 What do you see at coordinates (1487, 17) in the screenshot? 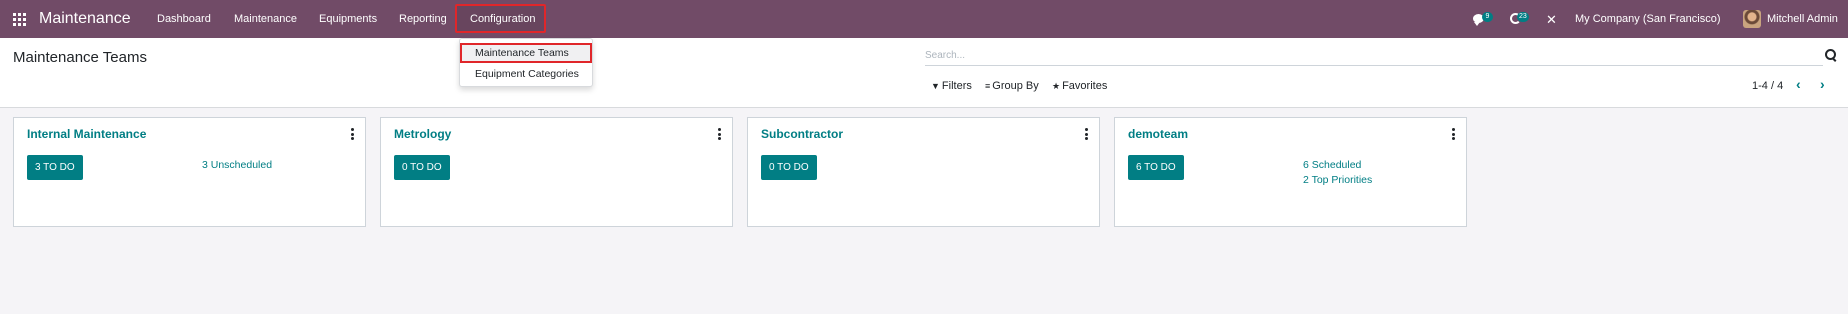
I see `messages-badge: 9` at bounding box center [1487, 17].